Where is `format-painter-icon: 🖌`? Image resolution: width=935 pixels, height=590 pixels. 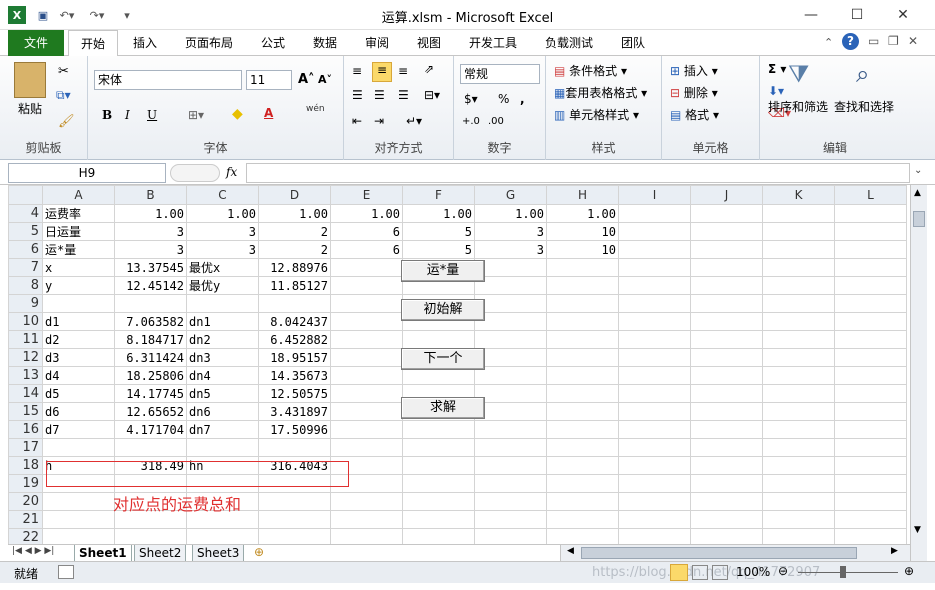
format-painter-icon: 🖌 is located at coordinates (66, 121).